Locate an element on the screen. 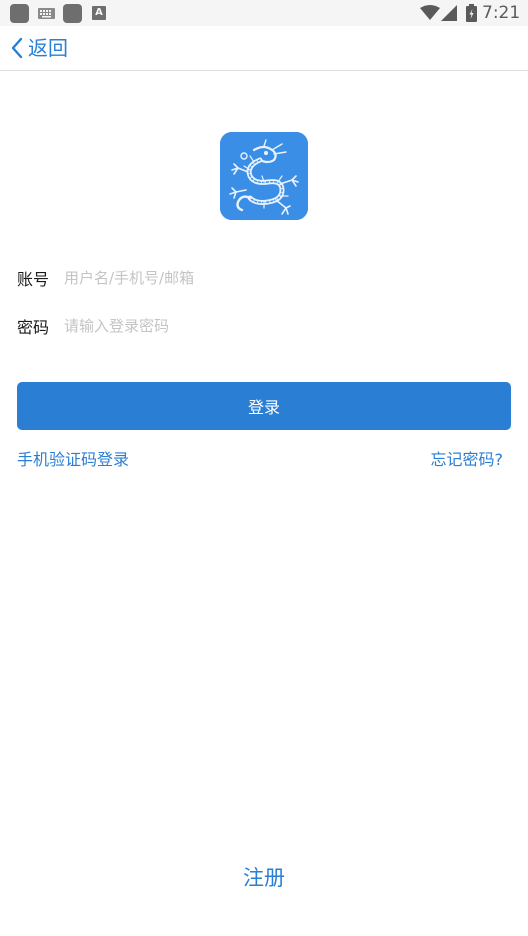  nav-bar: 返回 is located at coordinates (264, 48).